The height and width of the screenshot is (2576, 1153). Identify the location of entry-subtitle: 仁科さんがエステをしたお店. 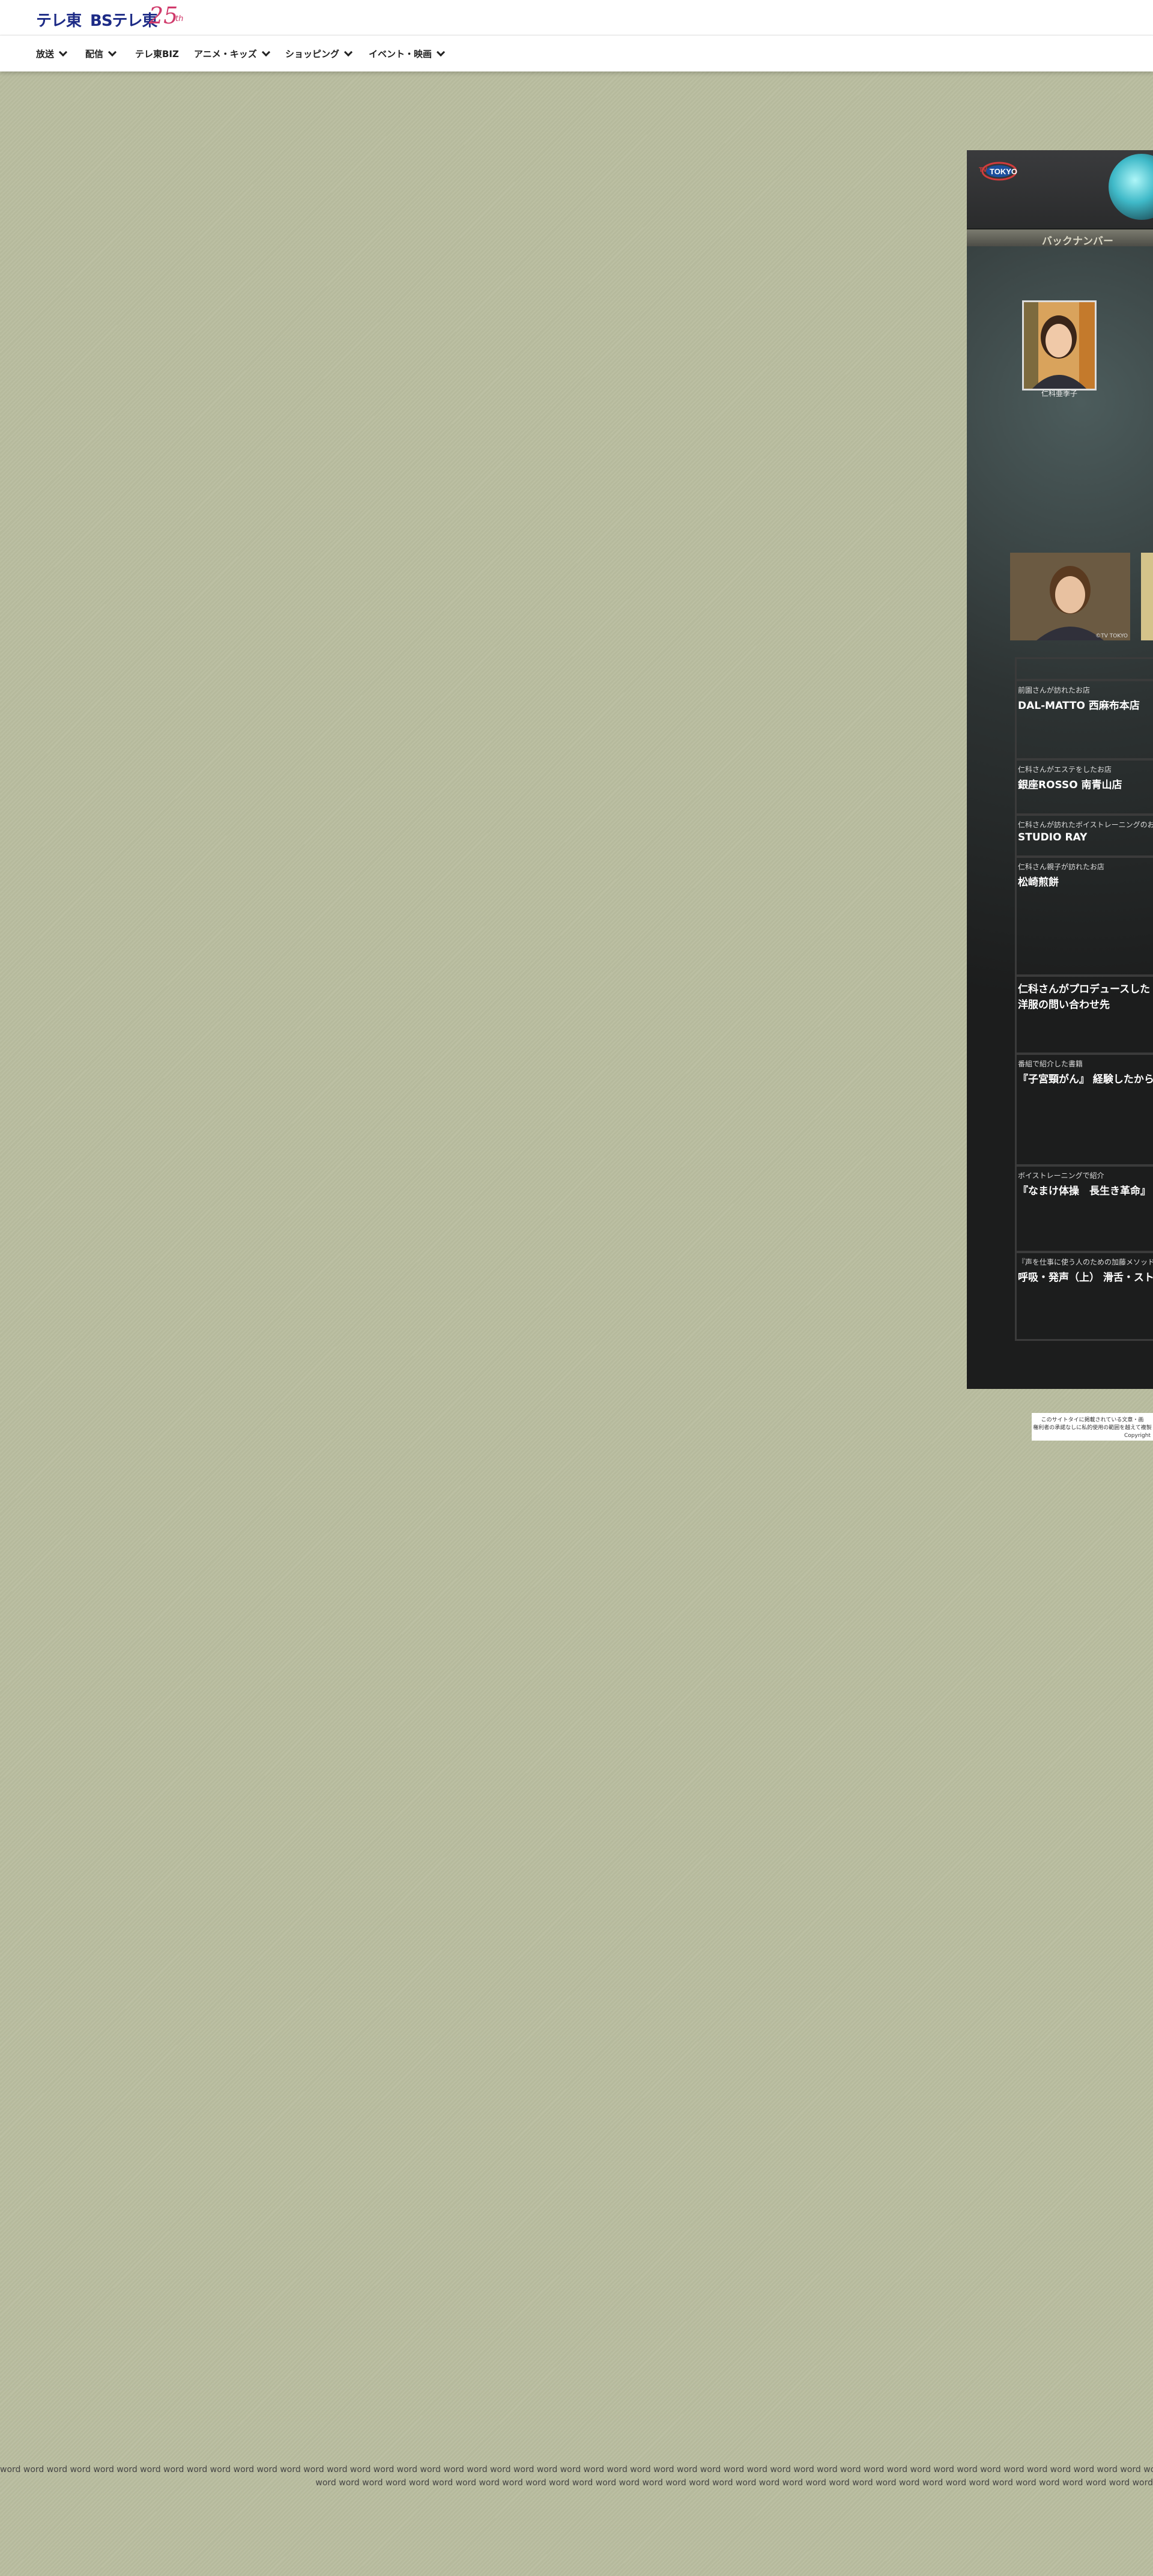
(1065, 769).